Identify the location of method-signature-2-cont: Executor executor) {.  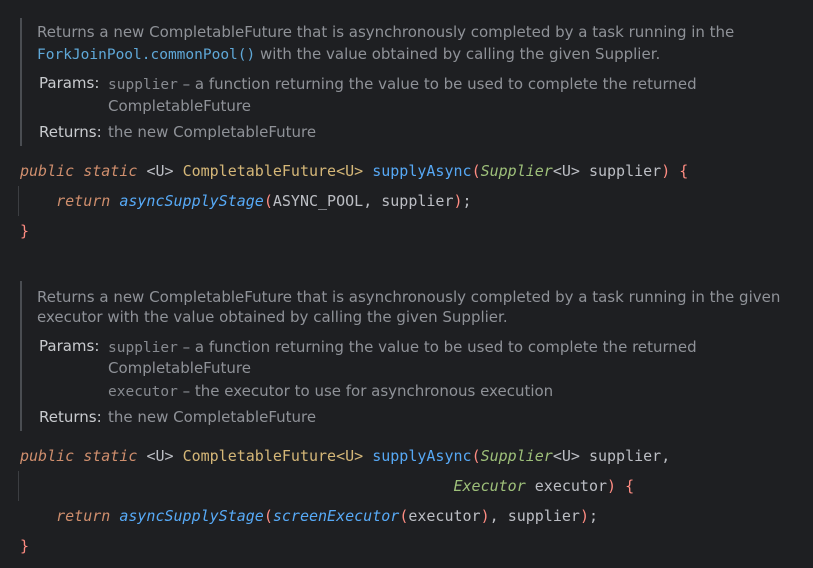
(327, 486).